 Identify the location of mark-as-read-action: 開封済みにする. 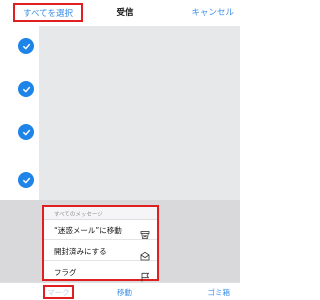
(100, 251).